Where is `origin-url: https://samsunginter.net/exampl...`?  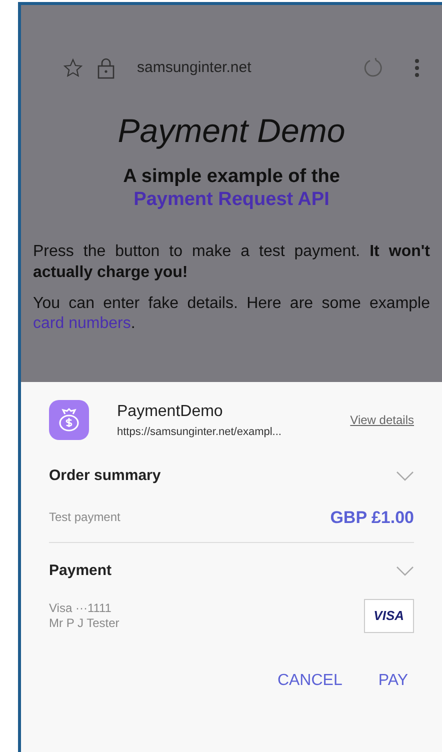
origin-url: https://samsunginter.net/exampl... is located at coordinates (199, 432).